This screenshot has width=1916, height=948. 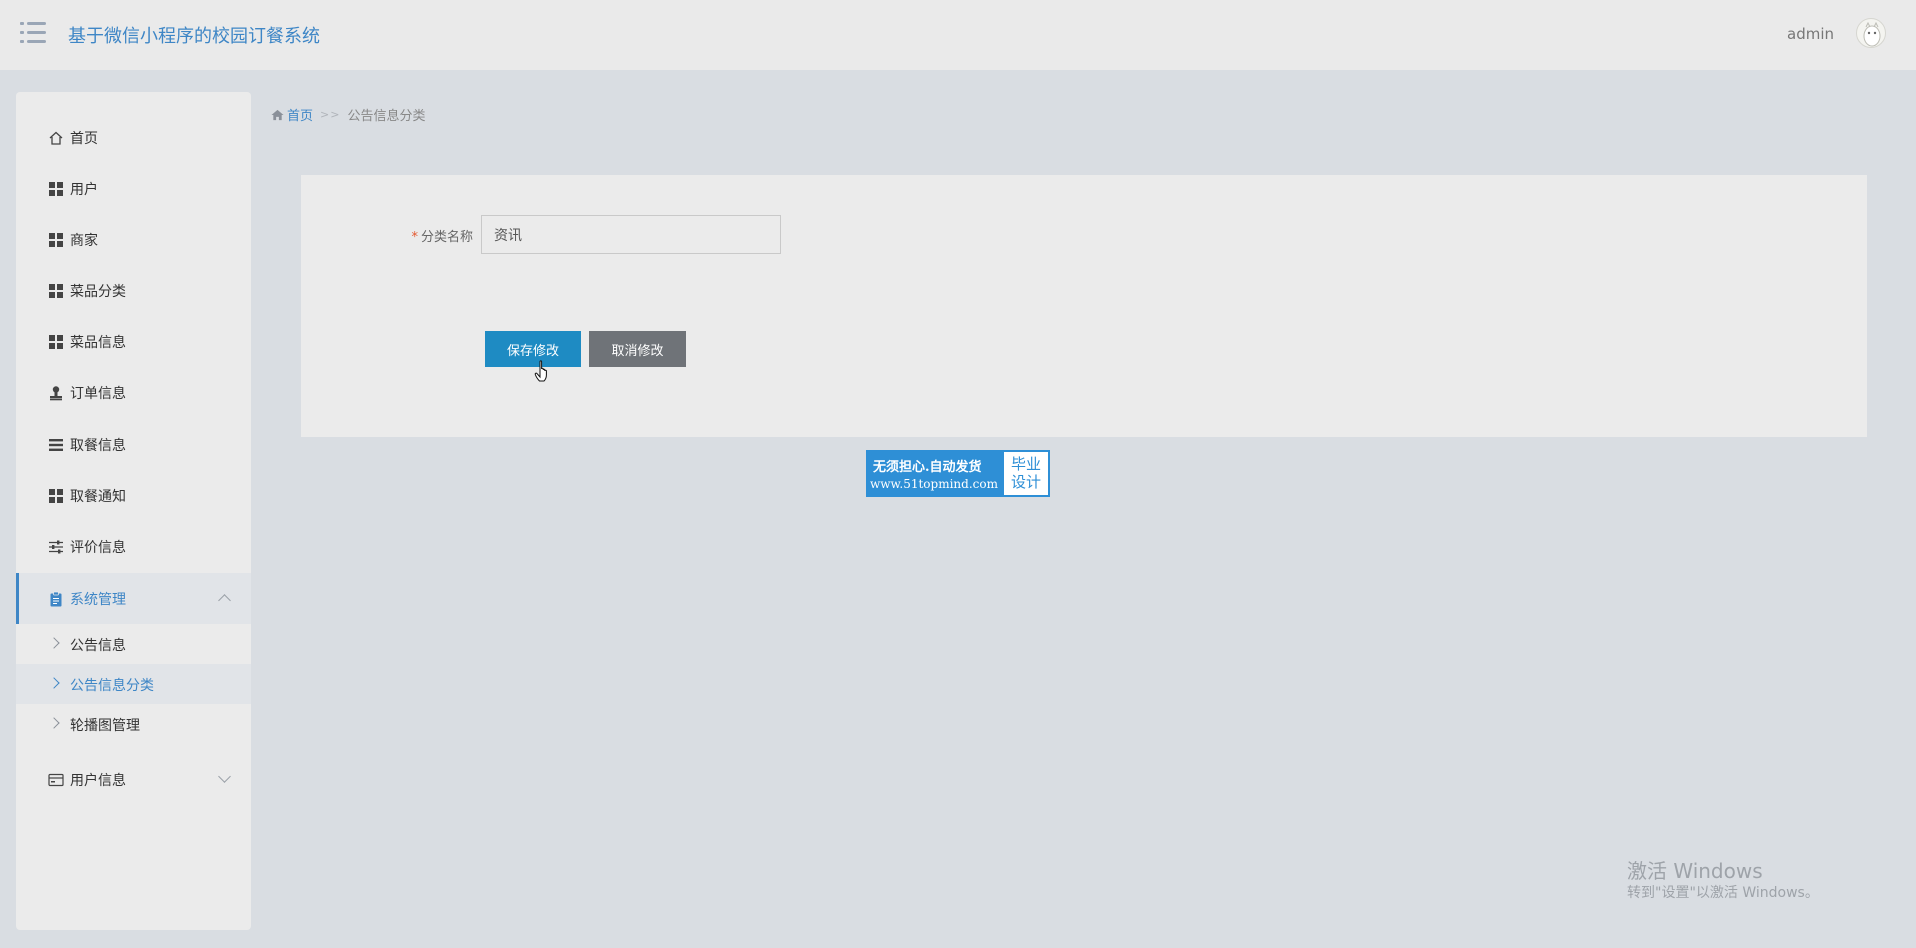 I want to click on category-name-input, so click(x=631, y=234).